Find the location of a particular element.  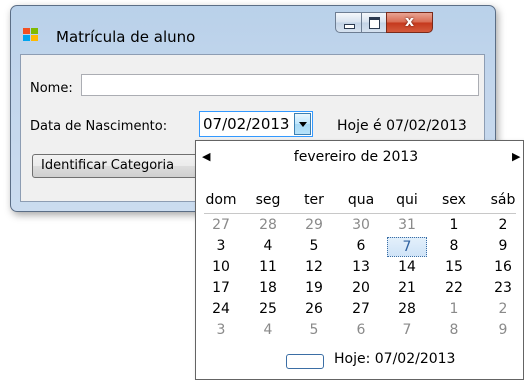

maximize-button is located at coordinates (374, 22).